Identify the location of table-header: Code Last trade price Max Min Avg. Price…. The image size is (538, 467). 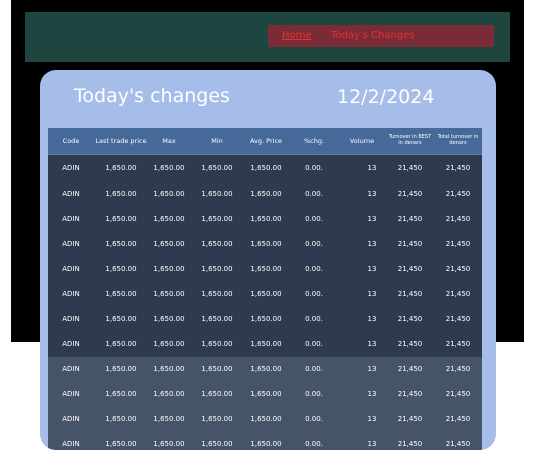
(265, 141).